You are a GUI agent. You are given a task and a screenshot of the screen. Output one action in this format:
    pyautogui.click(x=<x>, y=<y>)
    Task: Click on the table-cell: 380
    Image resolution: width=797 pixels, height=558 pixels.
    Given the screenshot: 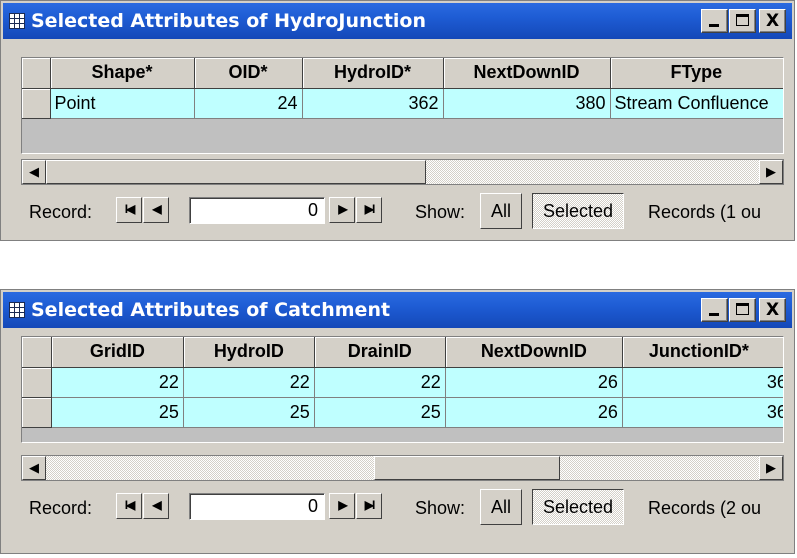 What is the action you would take?
    pyautogui.click(x=527, y=103)
    